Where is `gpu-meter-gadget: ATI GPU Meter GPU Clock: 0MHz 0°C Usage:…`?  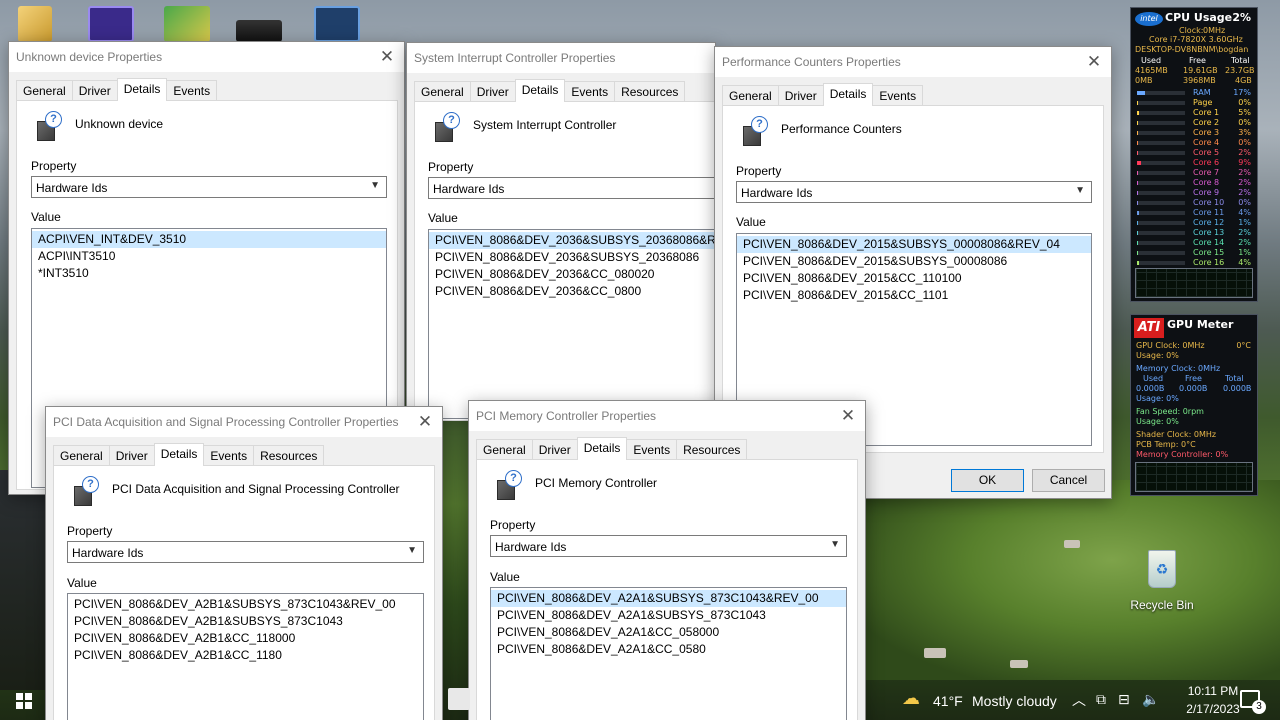
gpu-meter-gadget: ATI GPU Meter GPU Clock: 0MHz 0°C Usage:… is located at coordinates (1194, 405).